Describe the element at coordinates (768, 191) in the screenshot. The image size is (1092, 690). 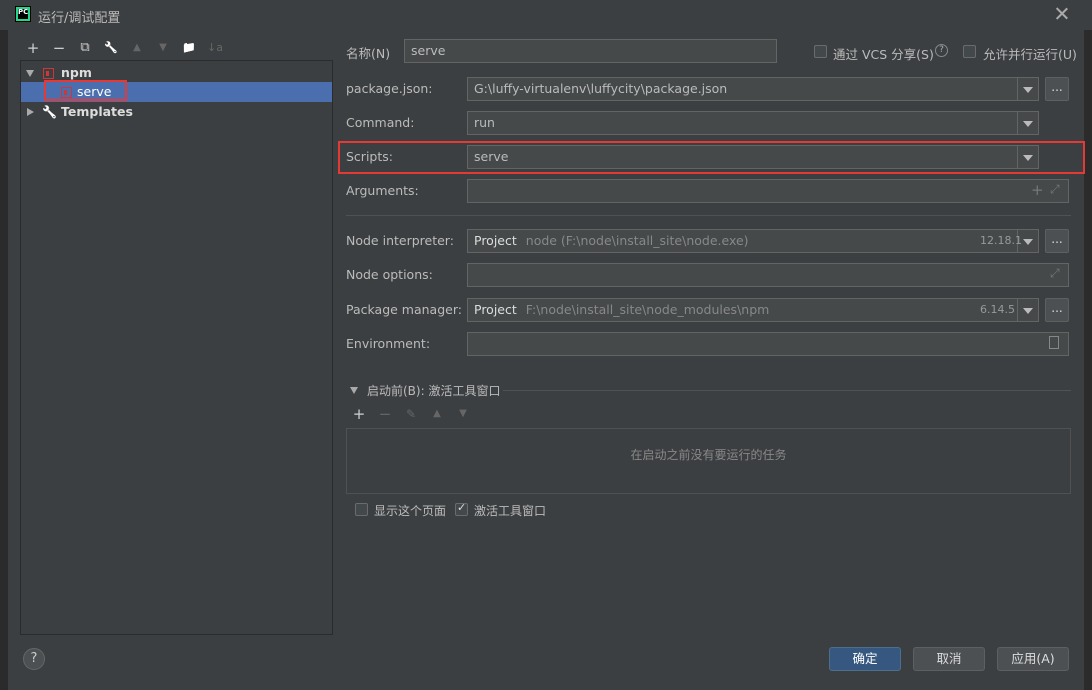
I see `arguments-input` at that location.